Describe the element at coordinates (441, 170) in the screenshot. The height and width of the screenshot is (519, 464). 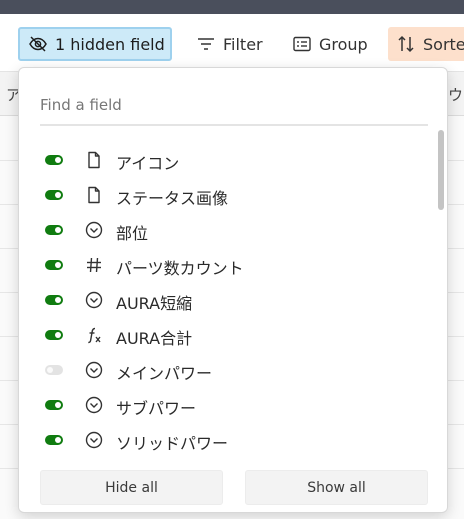
I see `field-list-scrollbar` at that location.